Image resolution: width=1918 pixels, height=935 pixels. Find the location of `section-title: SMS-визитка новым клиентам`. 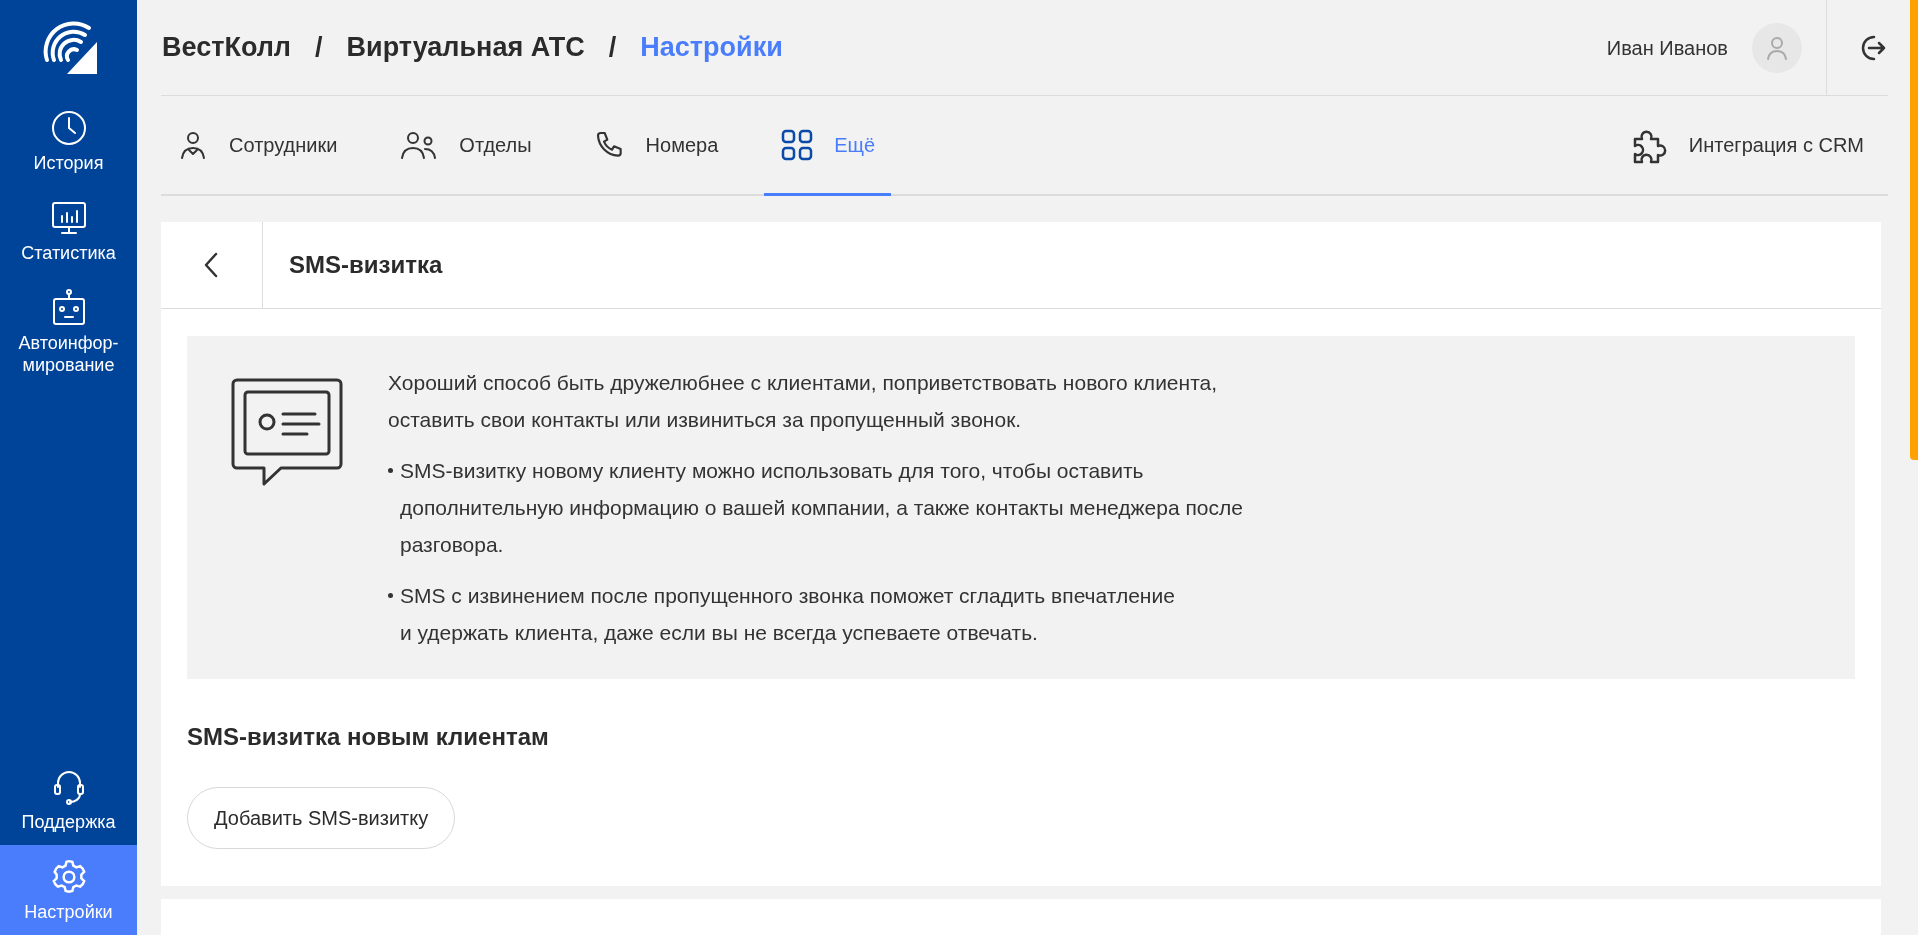

section-title: SMS-визитка новым клиентам is located at coordinates (368, 737).